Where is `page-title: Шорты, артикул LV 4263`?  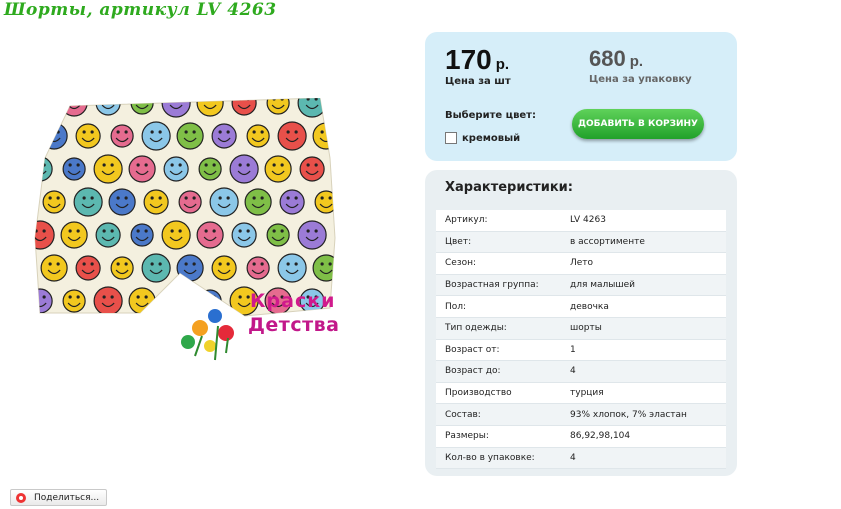
page-title: Шорты, артикул LV 4263 is located at coordinates (140, 10).